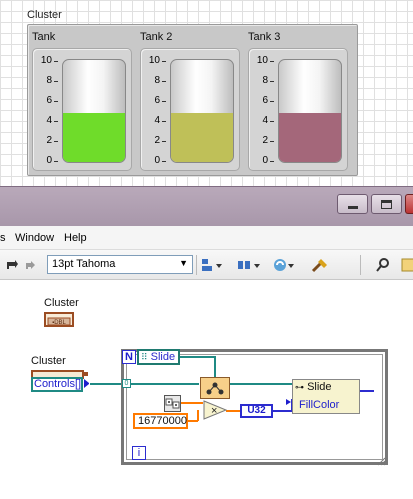  What do you see at coordinates (326, 396) in the screenshot?
I see `property-node: ⊶ Slide FillColor` at bounding box center [326, 396].